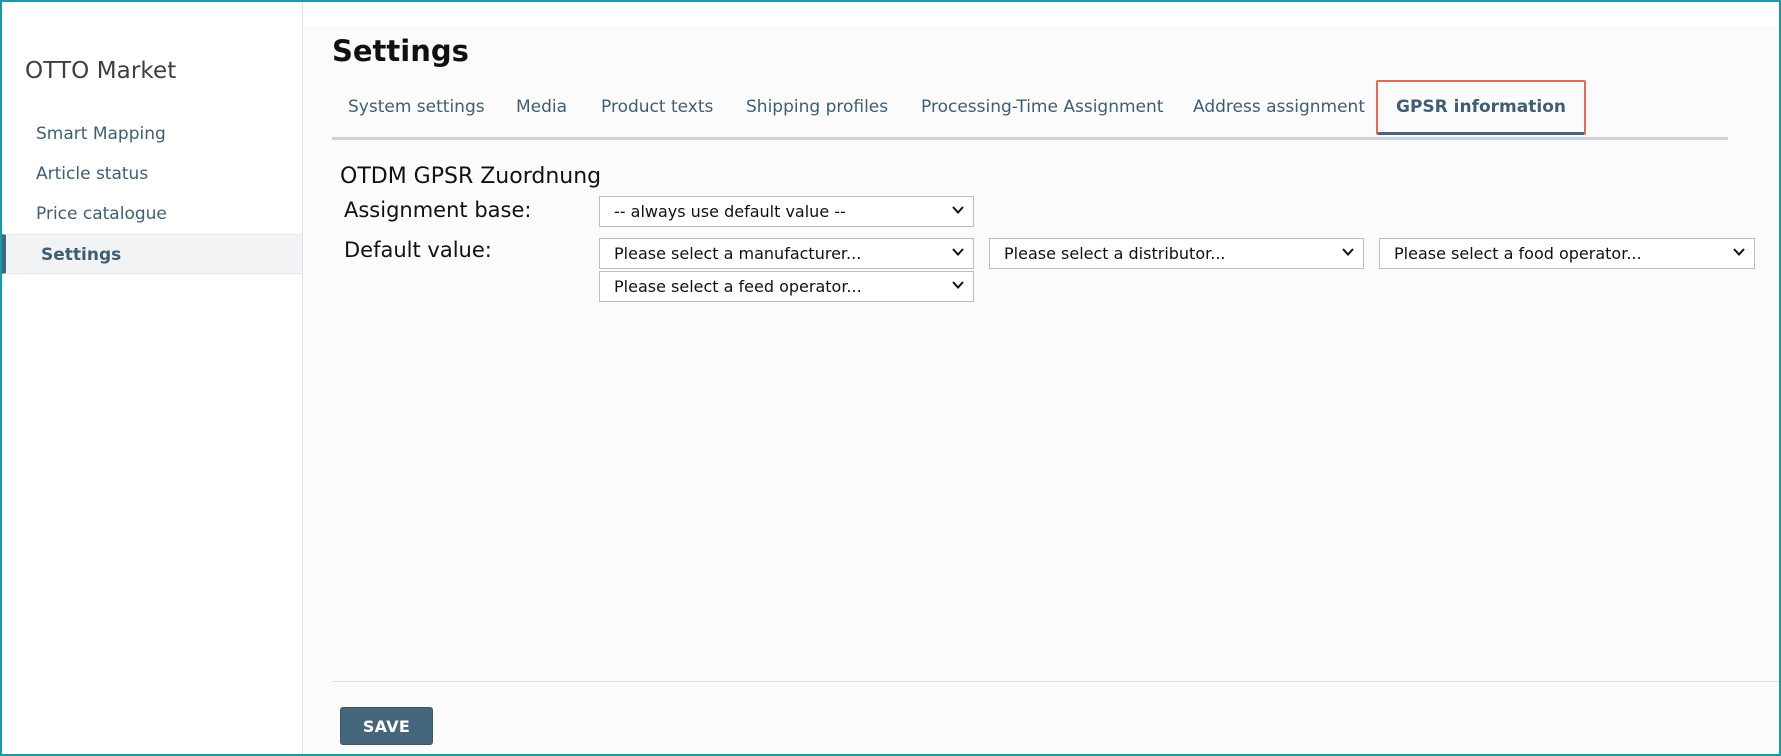  Describe the element at coordinates (1055, 681) in the screenshot. I see `footer-divider` at that location.